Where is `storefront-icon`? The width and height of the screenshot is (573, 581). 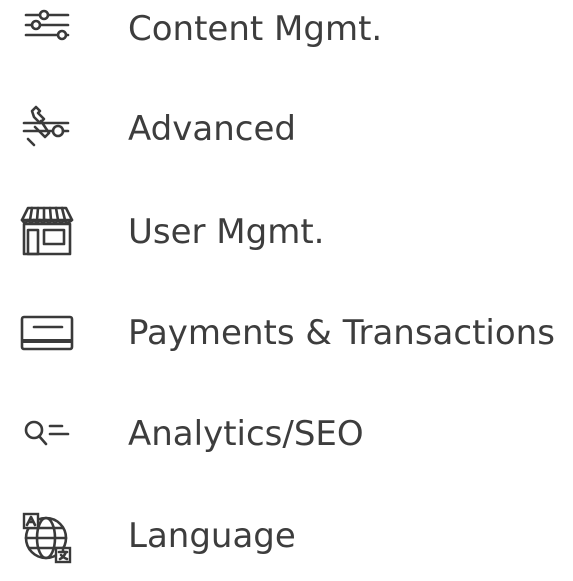
storefront-icon is located at coordinates (46, 232).